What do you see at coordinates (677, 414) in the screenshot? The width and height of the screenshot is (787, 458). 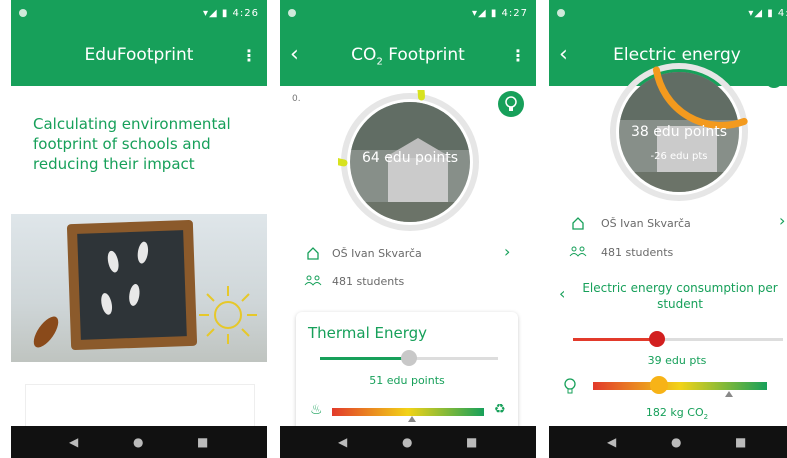 I see `co2-label: 182 kg CO2` at bounding box center [677, 414].